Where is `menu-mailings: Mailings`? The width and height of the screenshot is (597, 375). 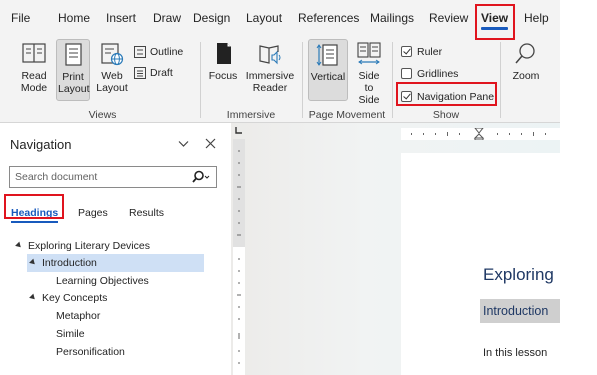
menu-mailings: Mailings is located at coordinates (392, 18).